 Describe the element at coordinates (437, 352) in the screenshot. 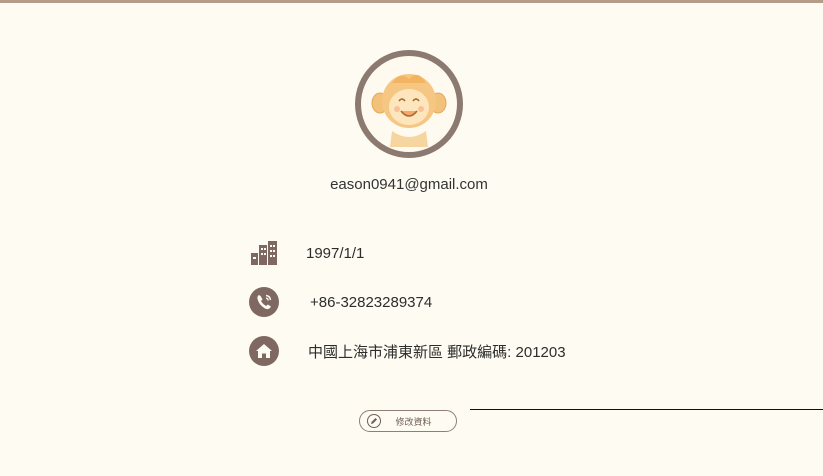

I see `address-text: 中國上海市浦東新區 郵政編碼: 201203` at that location.